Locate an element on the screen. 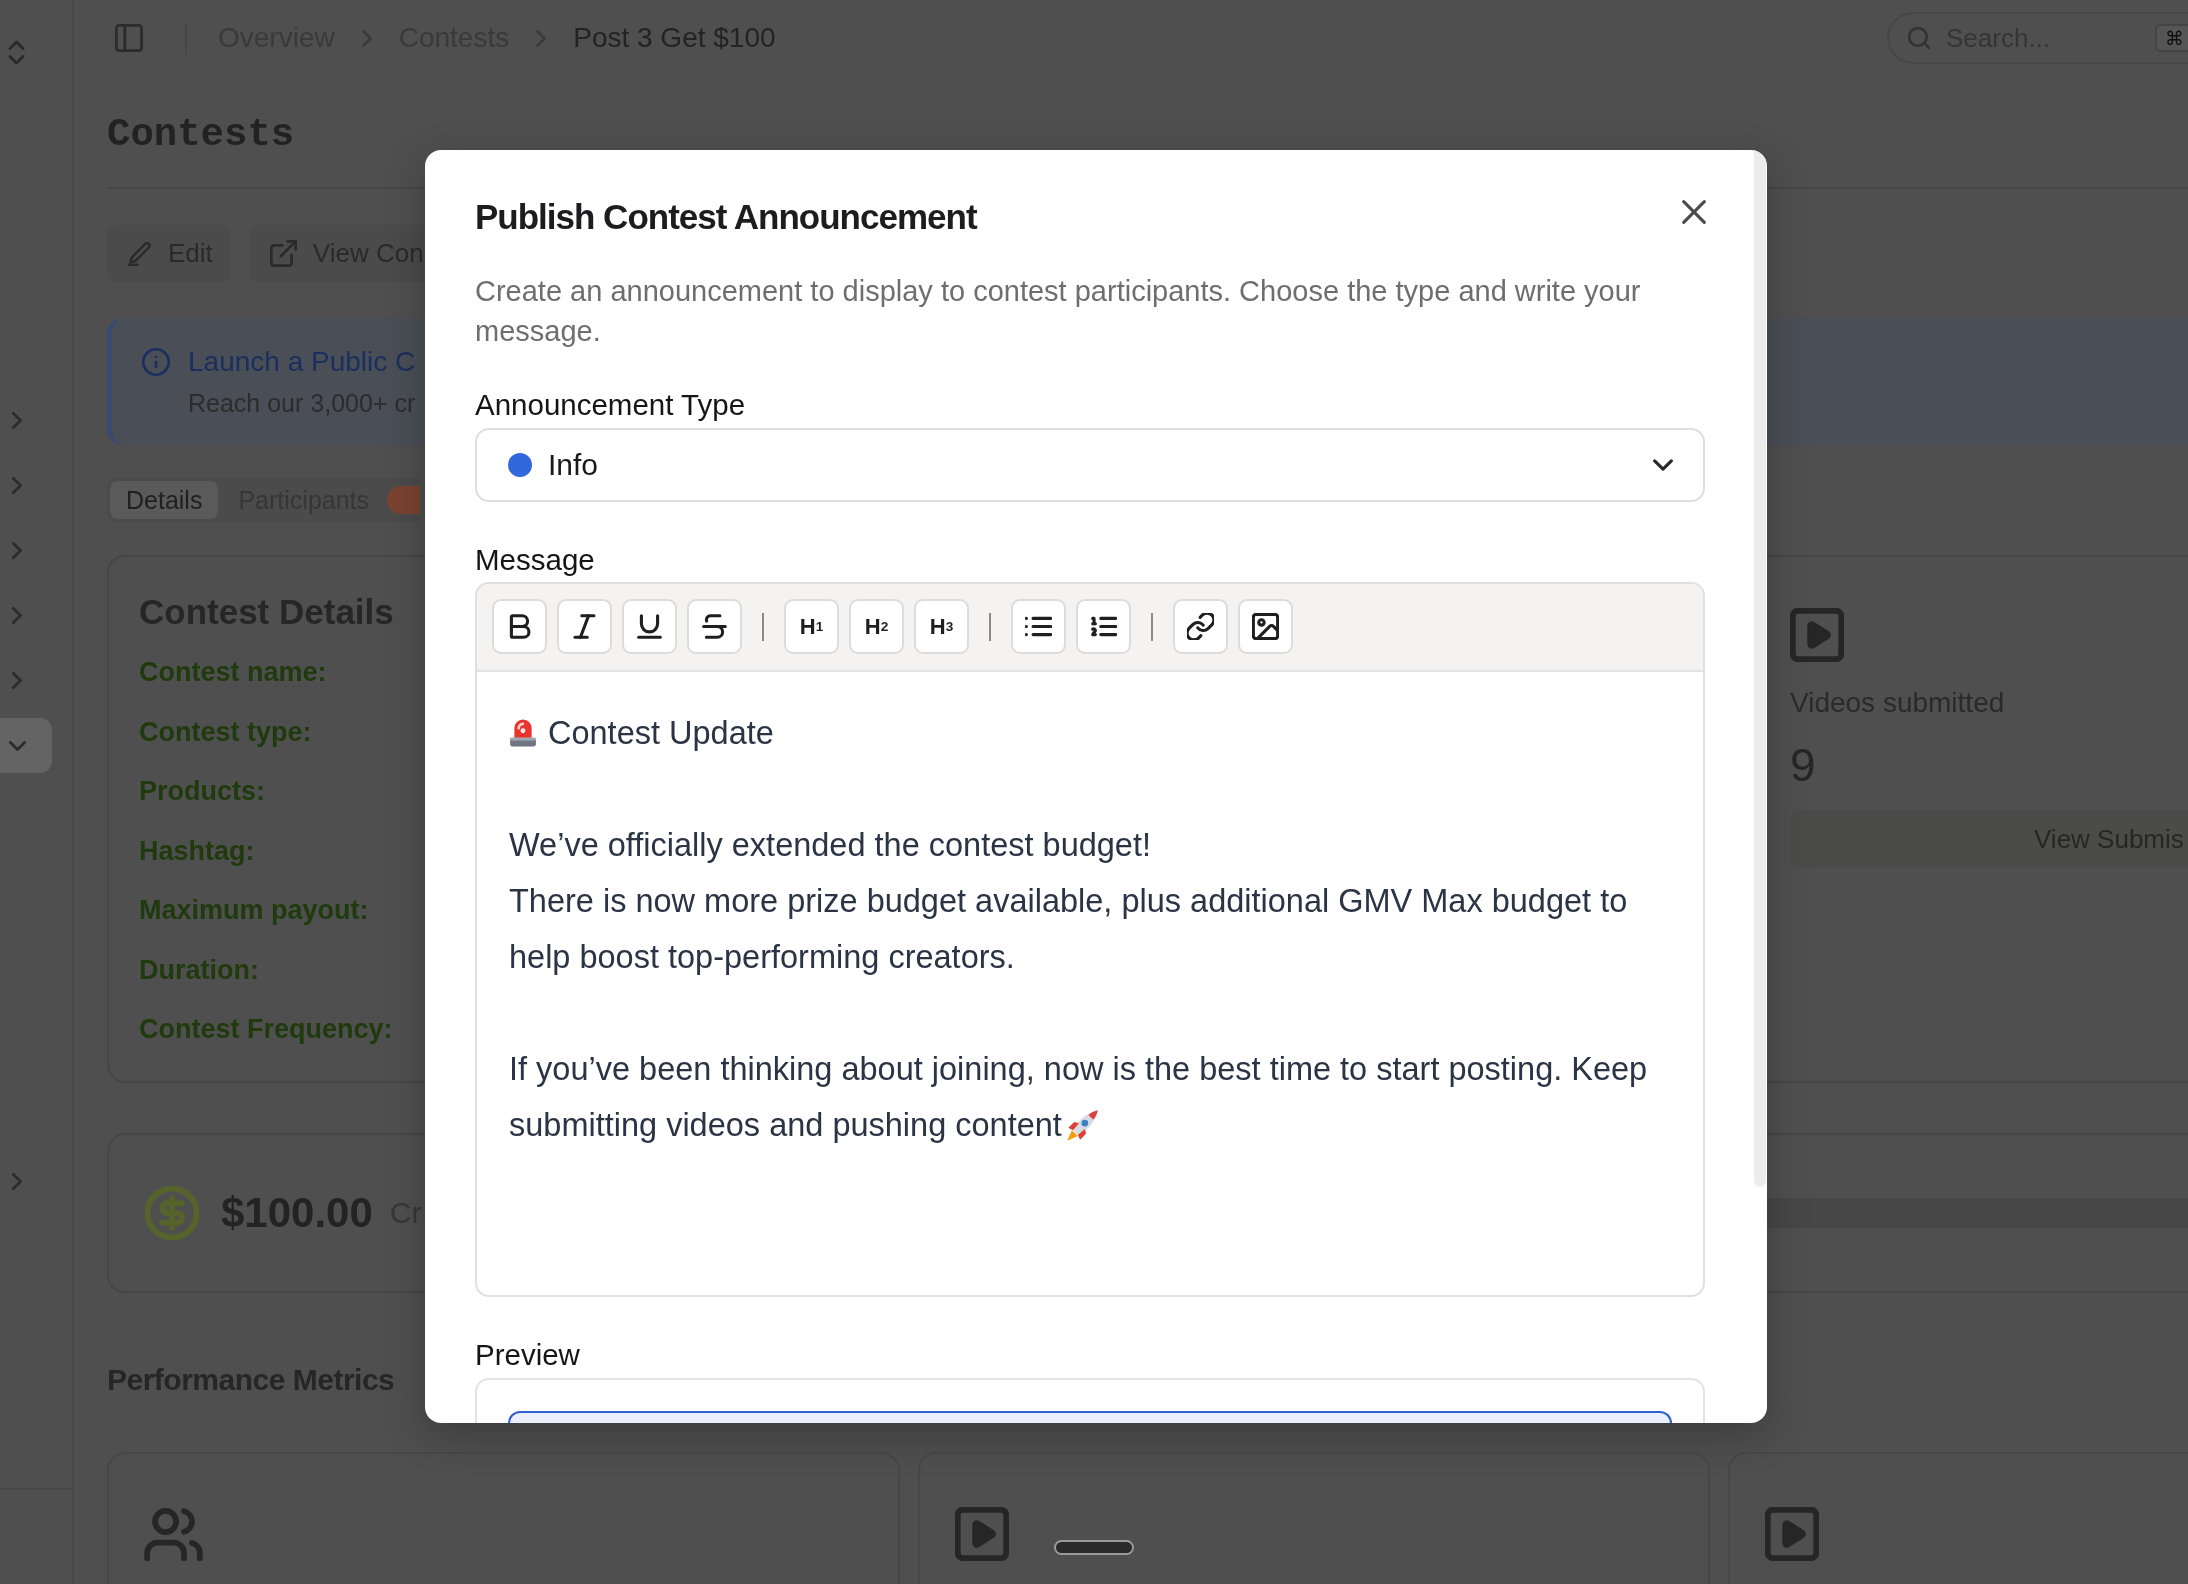  close-icon is located at coordinates (1694, 212).